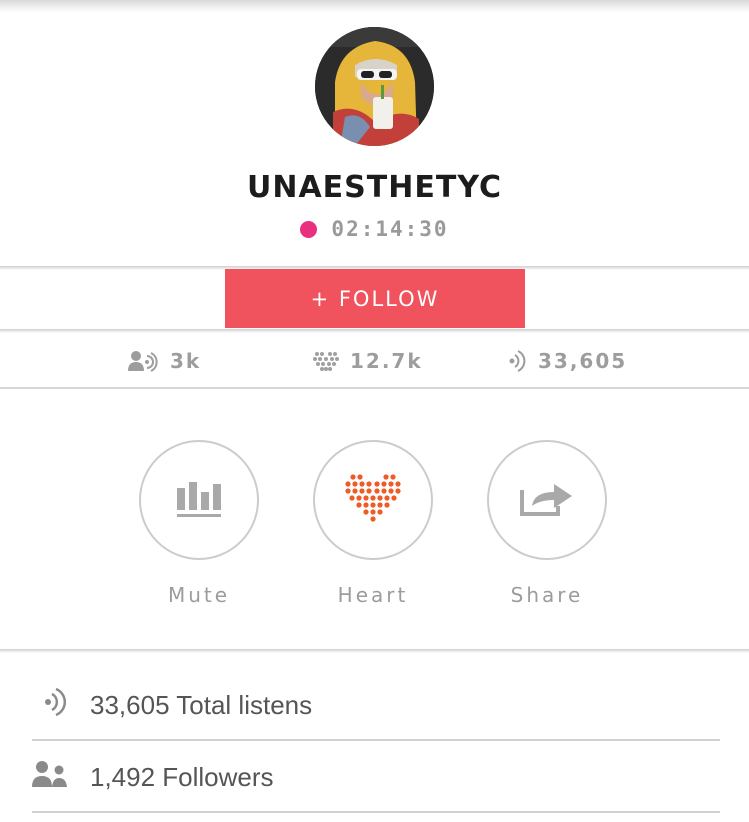  I want to click on share-button, so click(547, 500).